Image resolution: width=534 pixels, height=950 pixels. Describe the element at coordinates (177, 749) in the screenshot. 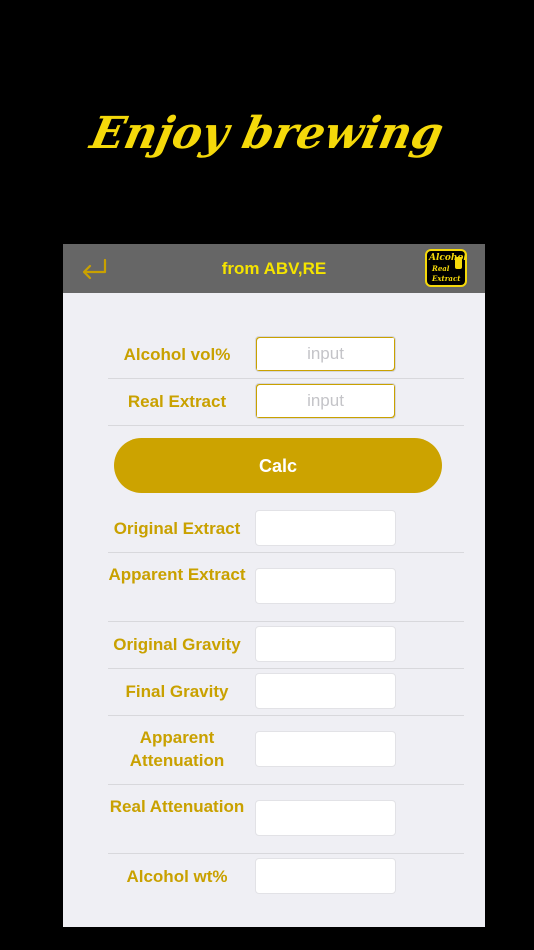

I see `result-label: Apparent Attenuation` at that location.